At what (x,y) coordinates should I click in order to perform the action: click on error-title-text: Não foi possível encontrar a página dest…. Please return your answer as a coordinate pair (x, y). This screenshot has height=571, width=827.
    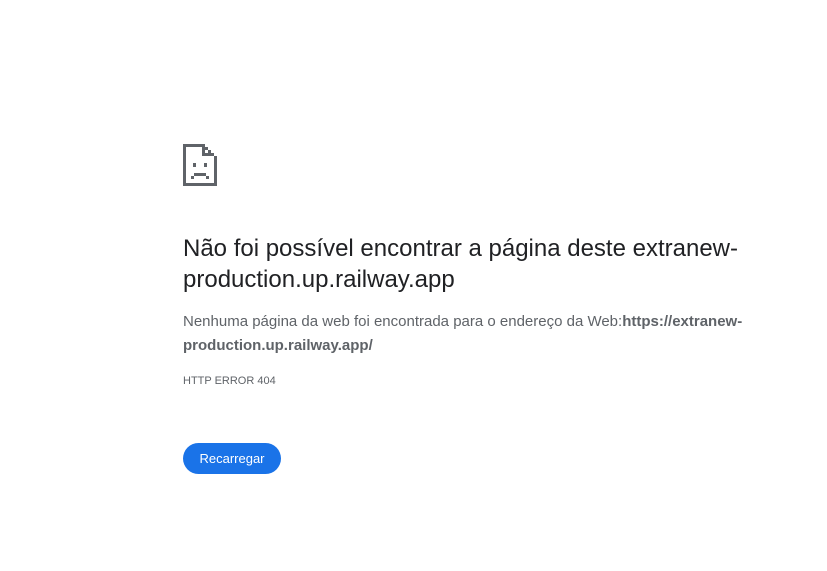
    Looking at the image, I should click on (404, 248).